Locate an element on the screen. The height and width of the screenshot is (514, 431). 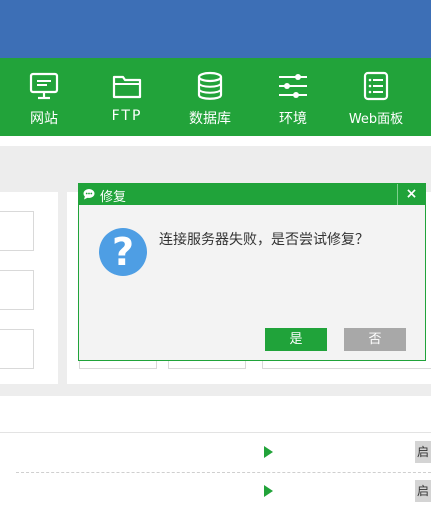
database-icon is located at coordinates (210, 85).